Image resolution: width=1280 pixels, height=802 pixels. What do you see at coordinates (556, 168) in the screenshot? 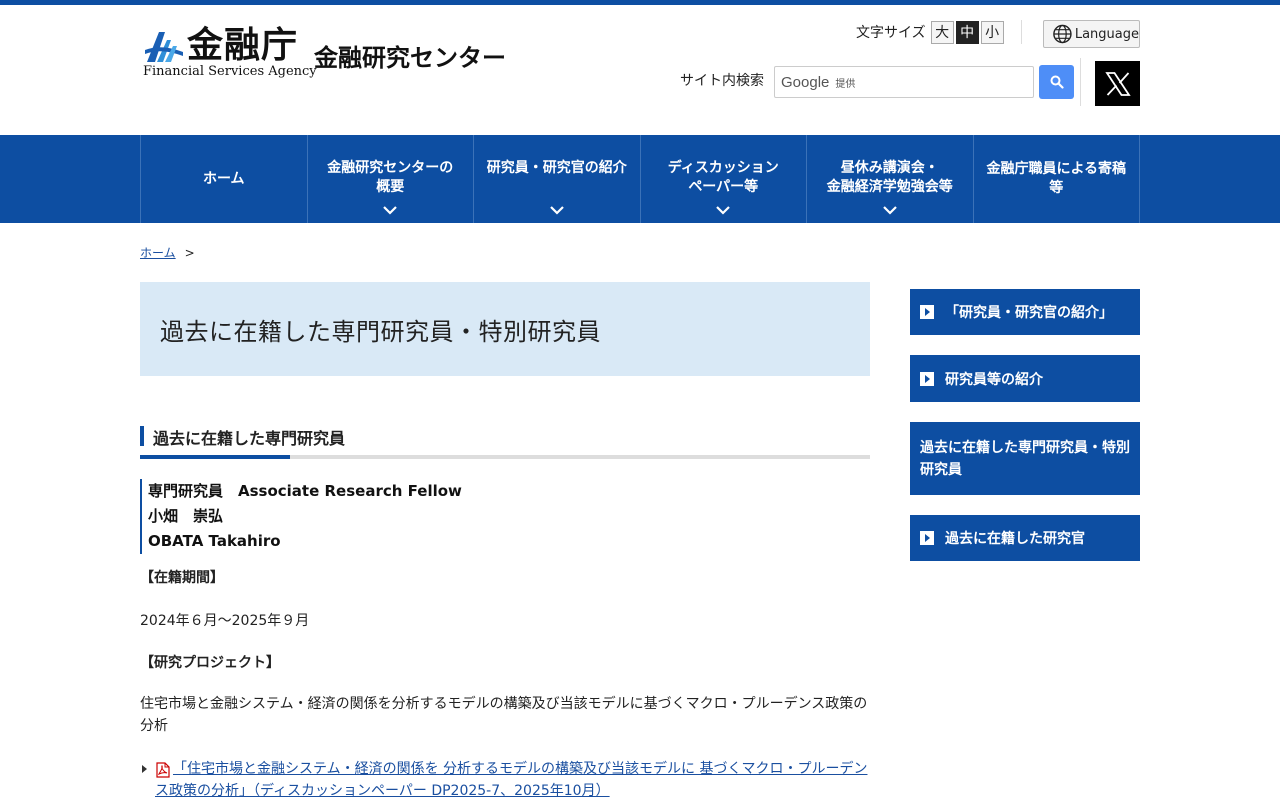
I see `nav-researchers-label: 研究員・研究官の紹介` at bounding box center [556, 168].